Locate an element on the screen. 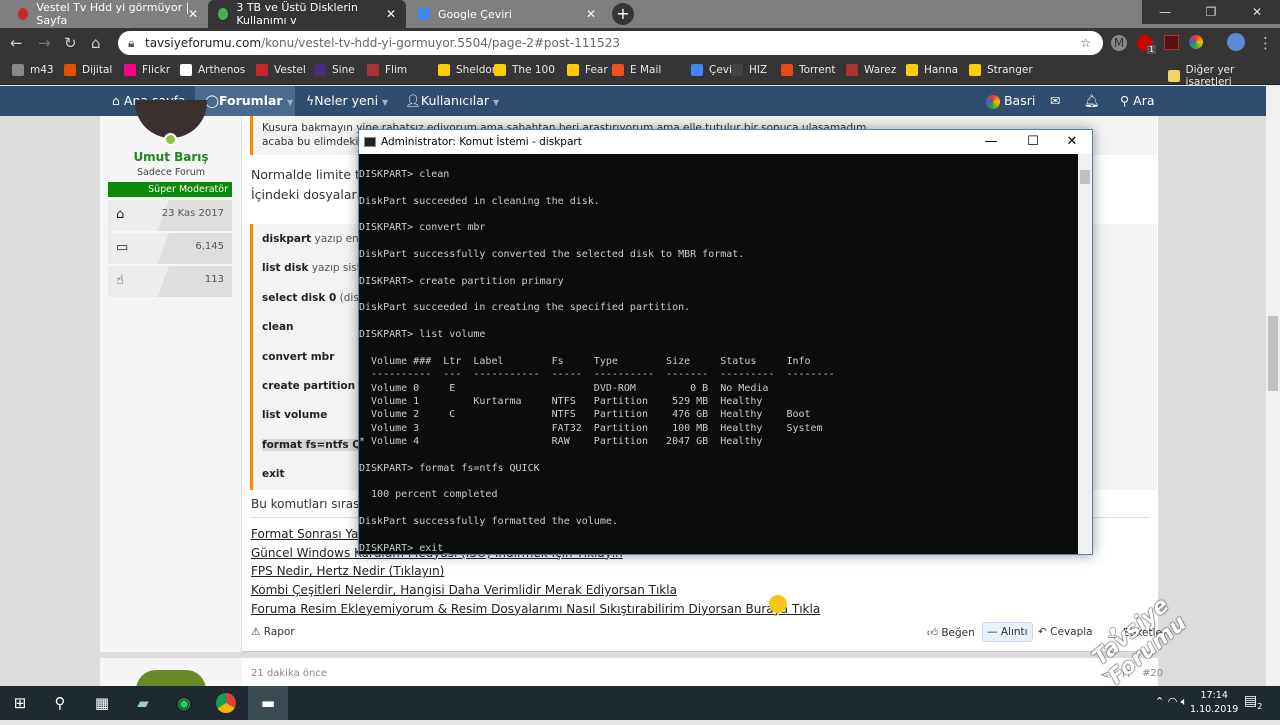 This screenshot has height=725, width=1280. close-window-button: ✕ is located at coordinates (1257, 12).